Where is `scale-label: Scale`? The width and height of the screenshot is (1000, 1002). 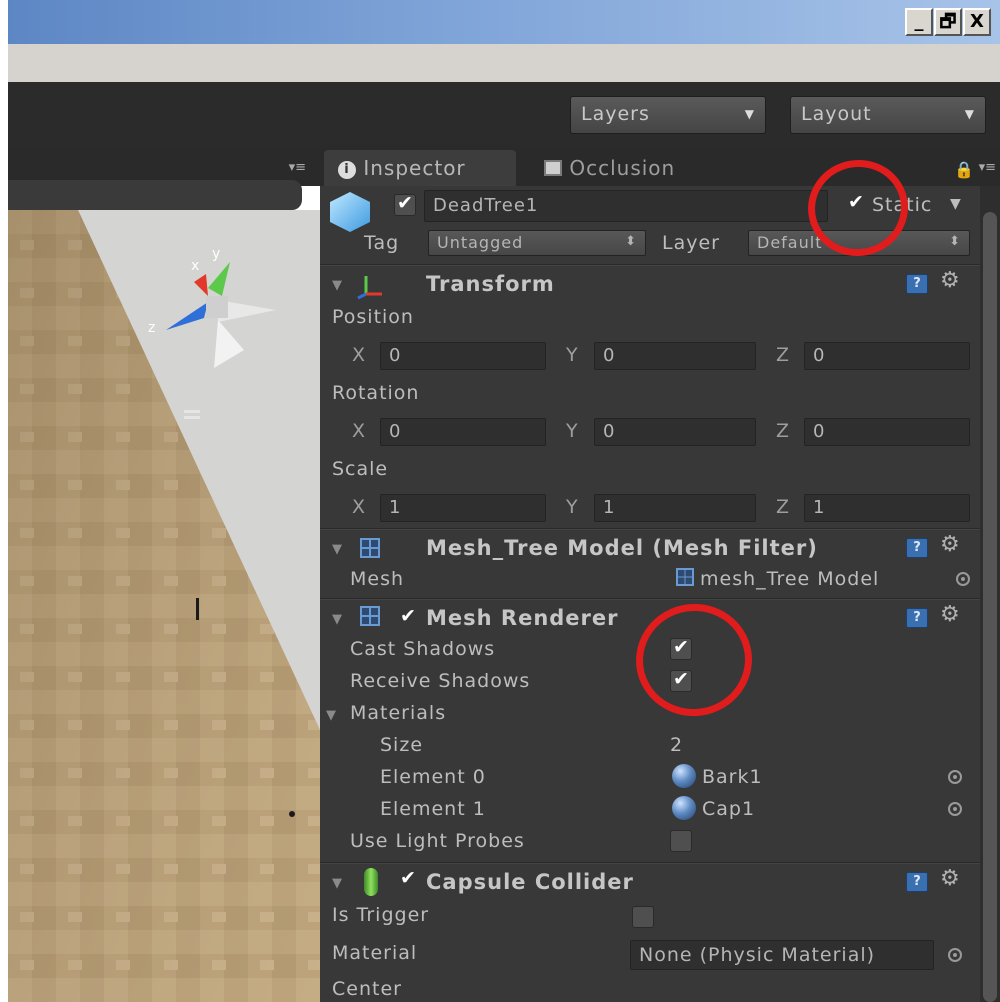 scale-label: Scale is located at coordinates (360, 469).